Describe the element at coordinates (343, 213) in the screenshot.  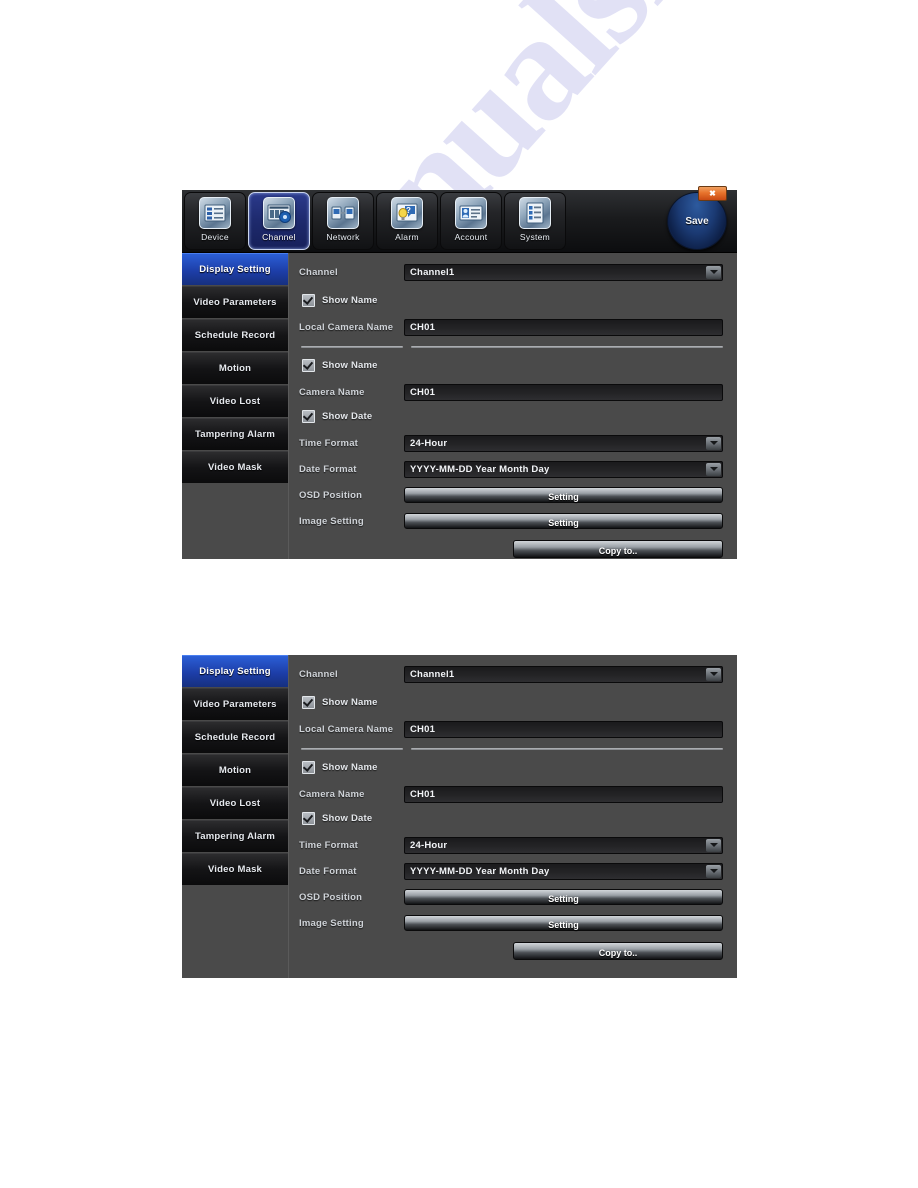
I see `network-nodes-icon` at that location.